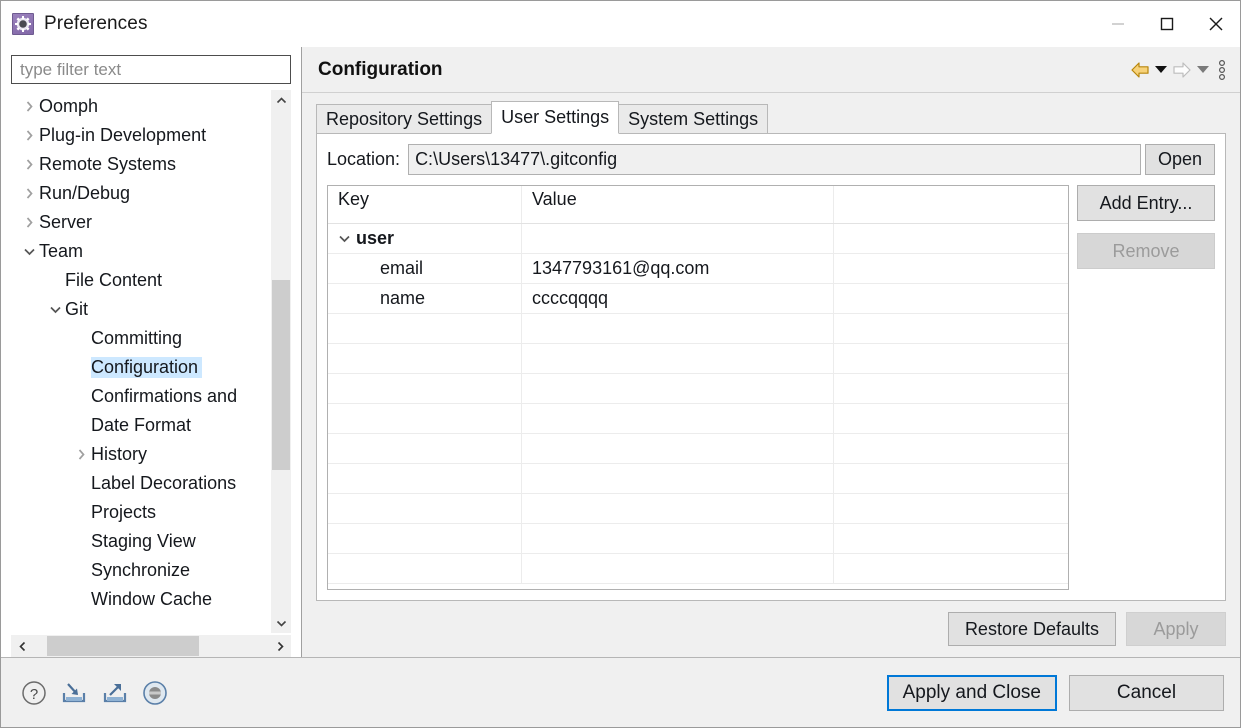 This screenshot has height=728, width=1241. I want to click on sidebar-item-history: History, so click(141, 454).